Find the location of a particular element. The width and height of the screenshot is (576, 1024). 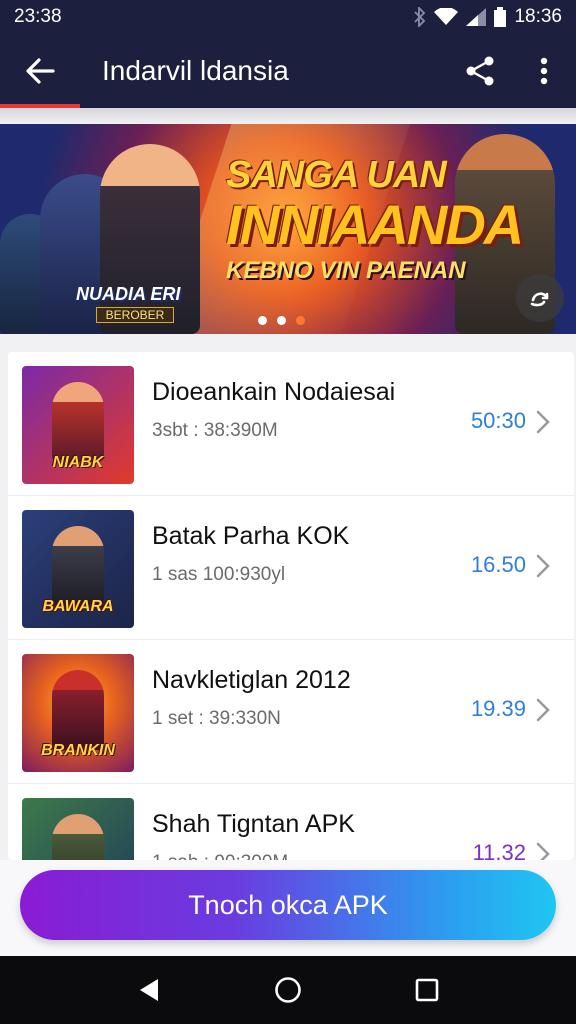

refresh-icon is located at coordinates (539, 299).